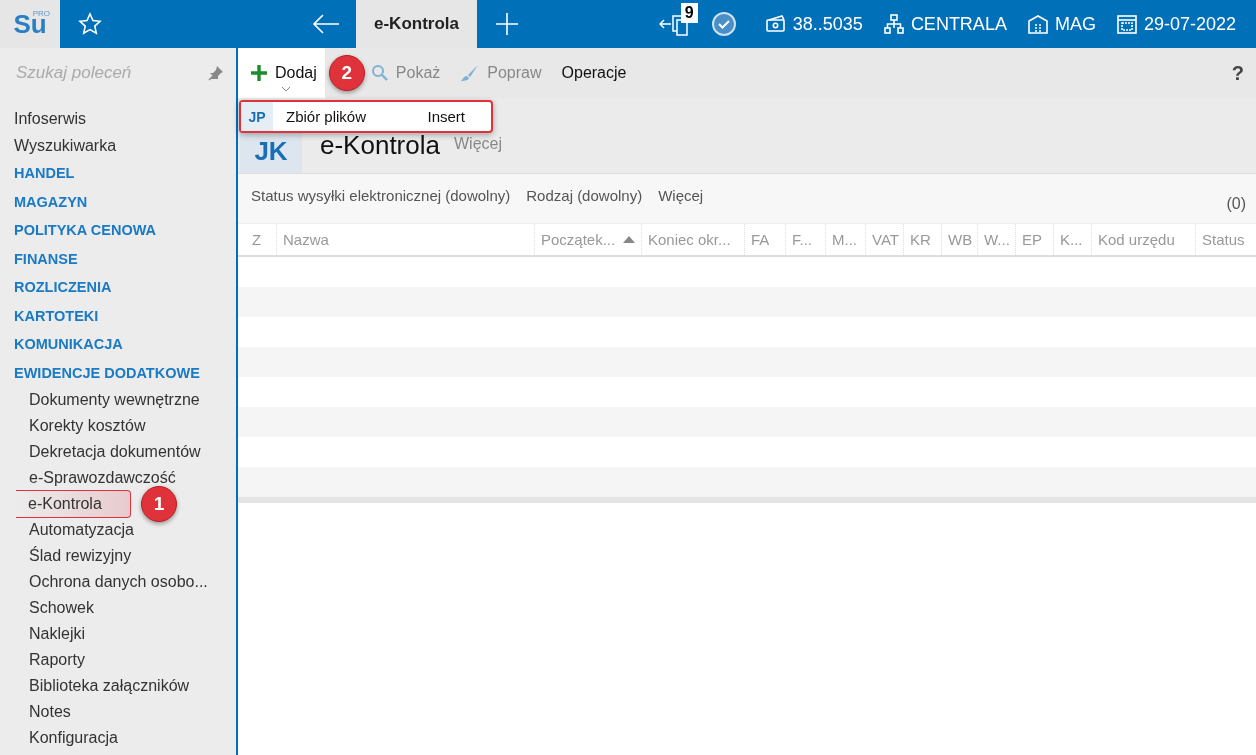 The height and width of the screenshot is (755, 1256). Describe the element at coordinates (346, 73) in the screenshot. I see `callout-badge: 2` at that location.